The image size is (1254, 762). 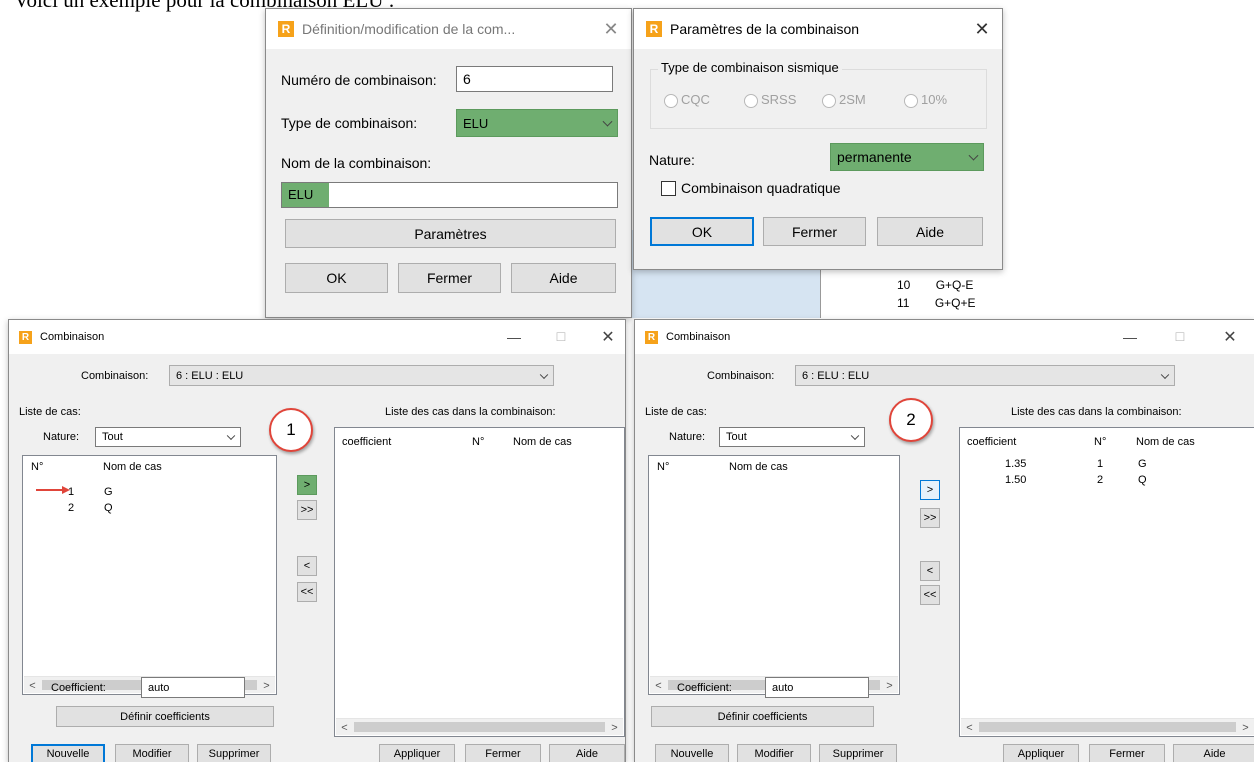 What do you see at coordinates (534, 79) in the screenshot?
I see `number-field: 6` at bounding box center [534, 79].